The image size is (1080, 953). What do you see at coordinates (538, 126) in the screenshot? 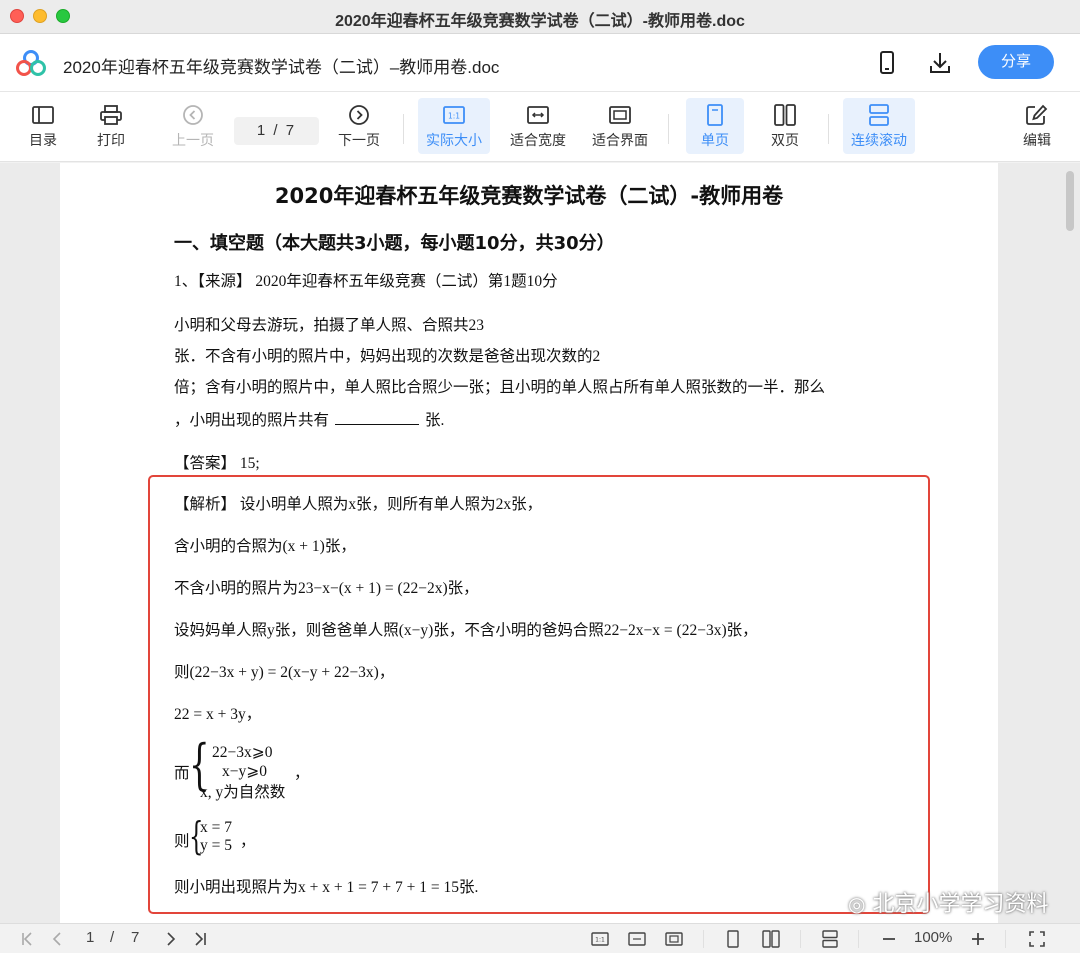
I see `fit-width-button: 适合宽度` at bounding box center [538, 126].